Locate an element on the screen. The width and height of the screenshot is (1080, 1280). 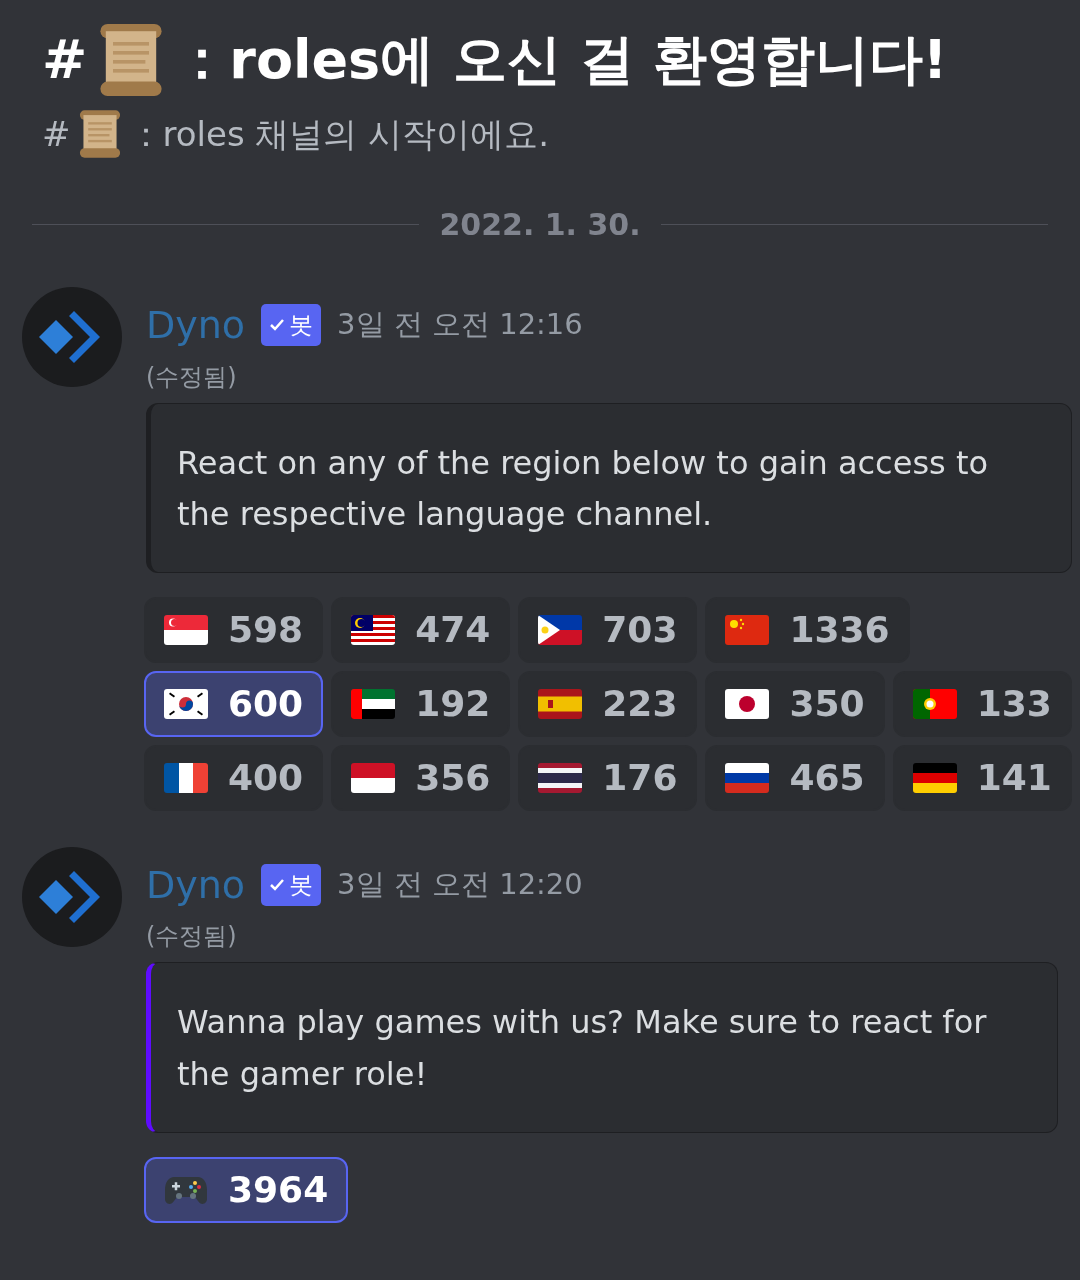
reaction-button: 133 is located at coordinates (982, 703).